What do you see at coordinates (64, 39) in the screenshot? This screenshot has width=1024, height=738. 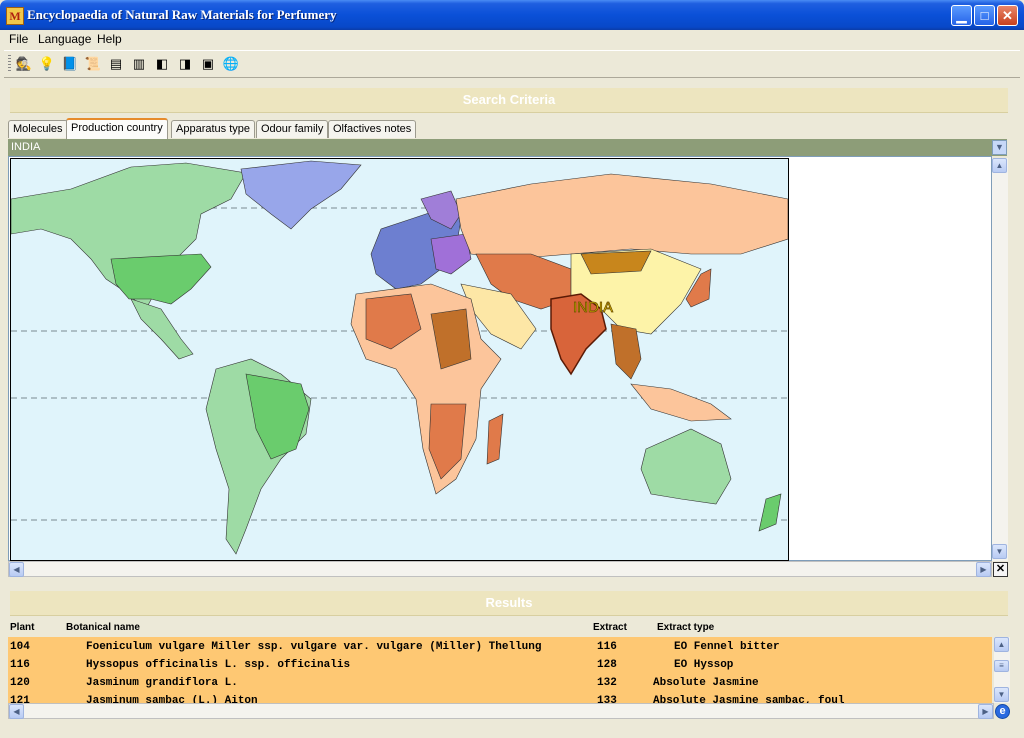 I see `menu-language: Language` at bounding box center [64, 39].